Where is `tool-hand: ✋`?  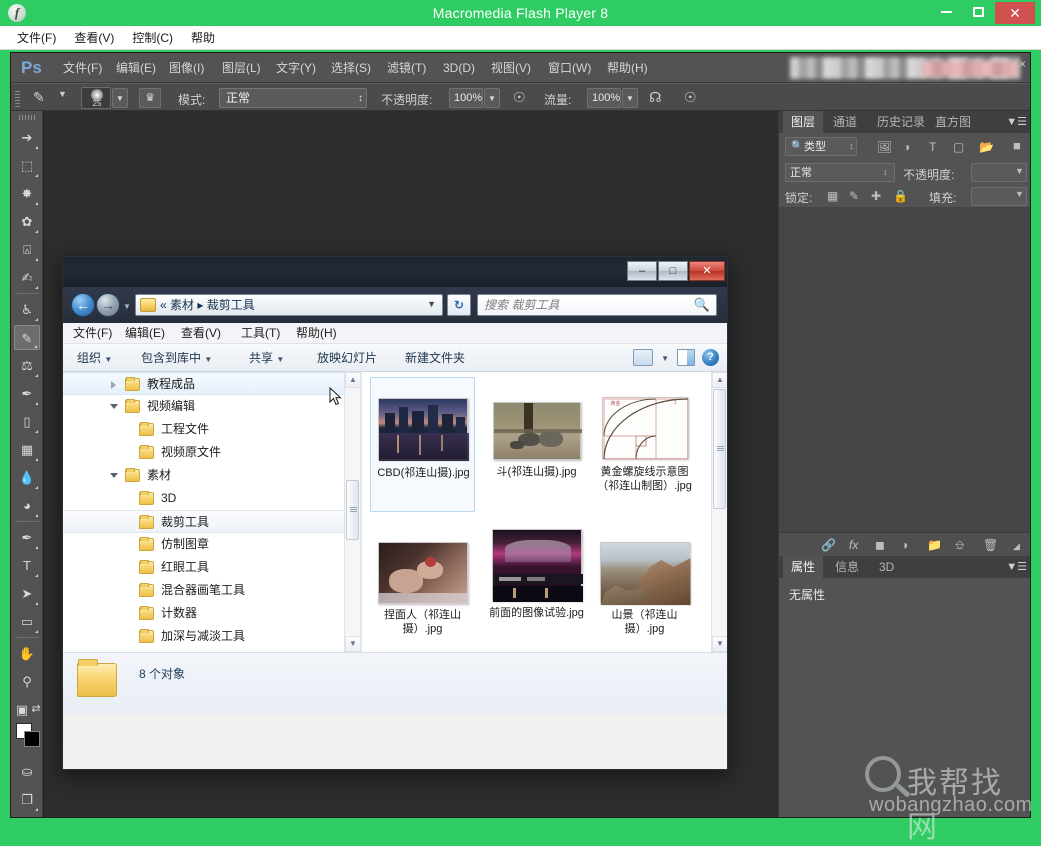 tool-hand: ✋ is located at coordinates (27, 653).